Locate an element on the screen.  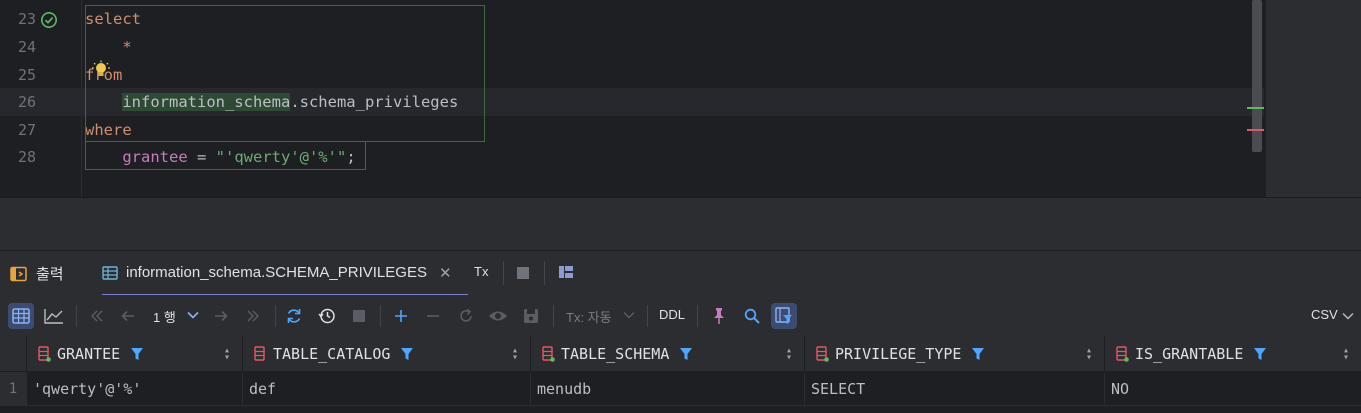
line-number: 24 is located at coordinates (26, 47).